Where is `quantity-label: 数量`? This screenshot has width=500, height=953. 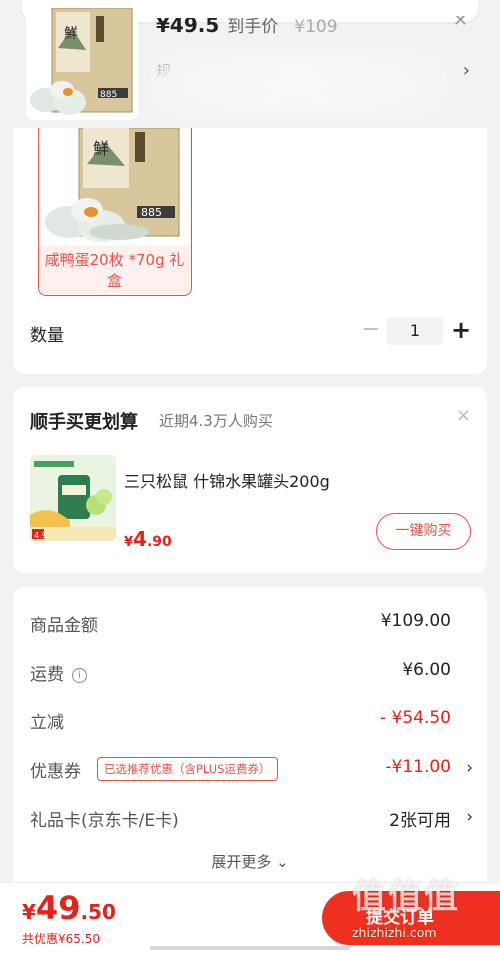 quantity-label: 数量 is located at coordinates (47, 336).